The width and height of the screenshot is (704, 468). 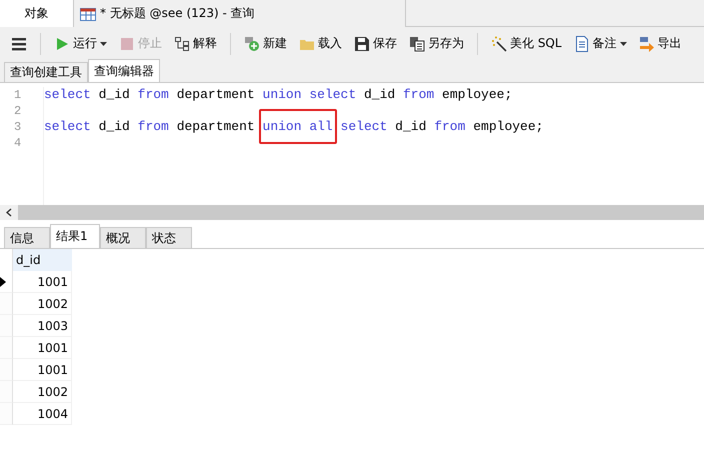 What do you see at coordinates (526, 43) in the screenshot?
I see `toolbar-button: 美化 SQL` at bounding box center [526, 43].